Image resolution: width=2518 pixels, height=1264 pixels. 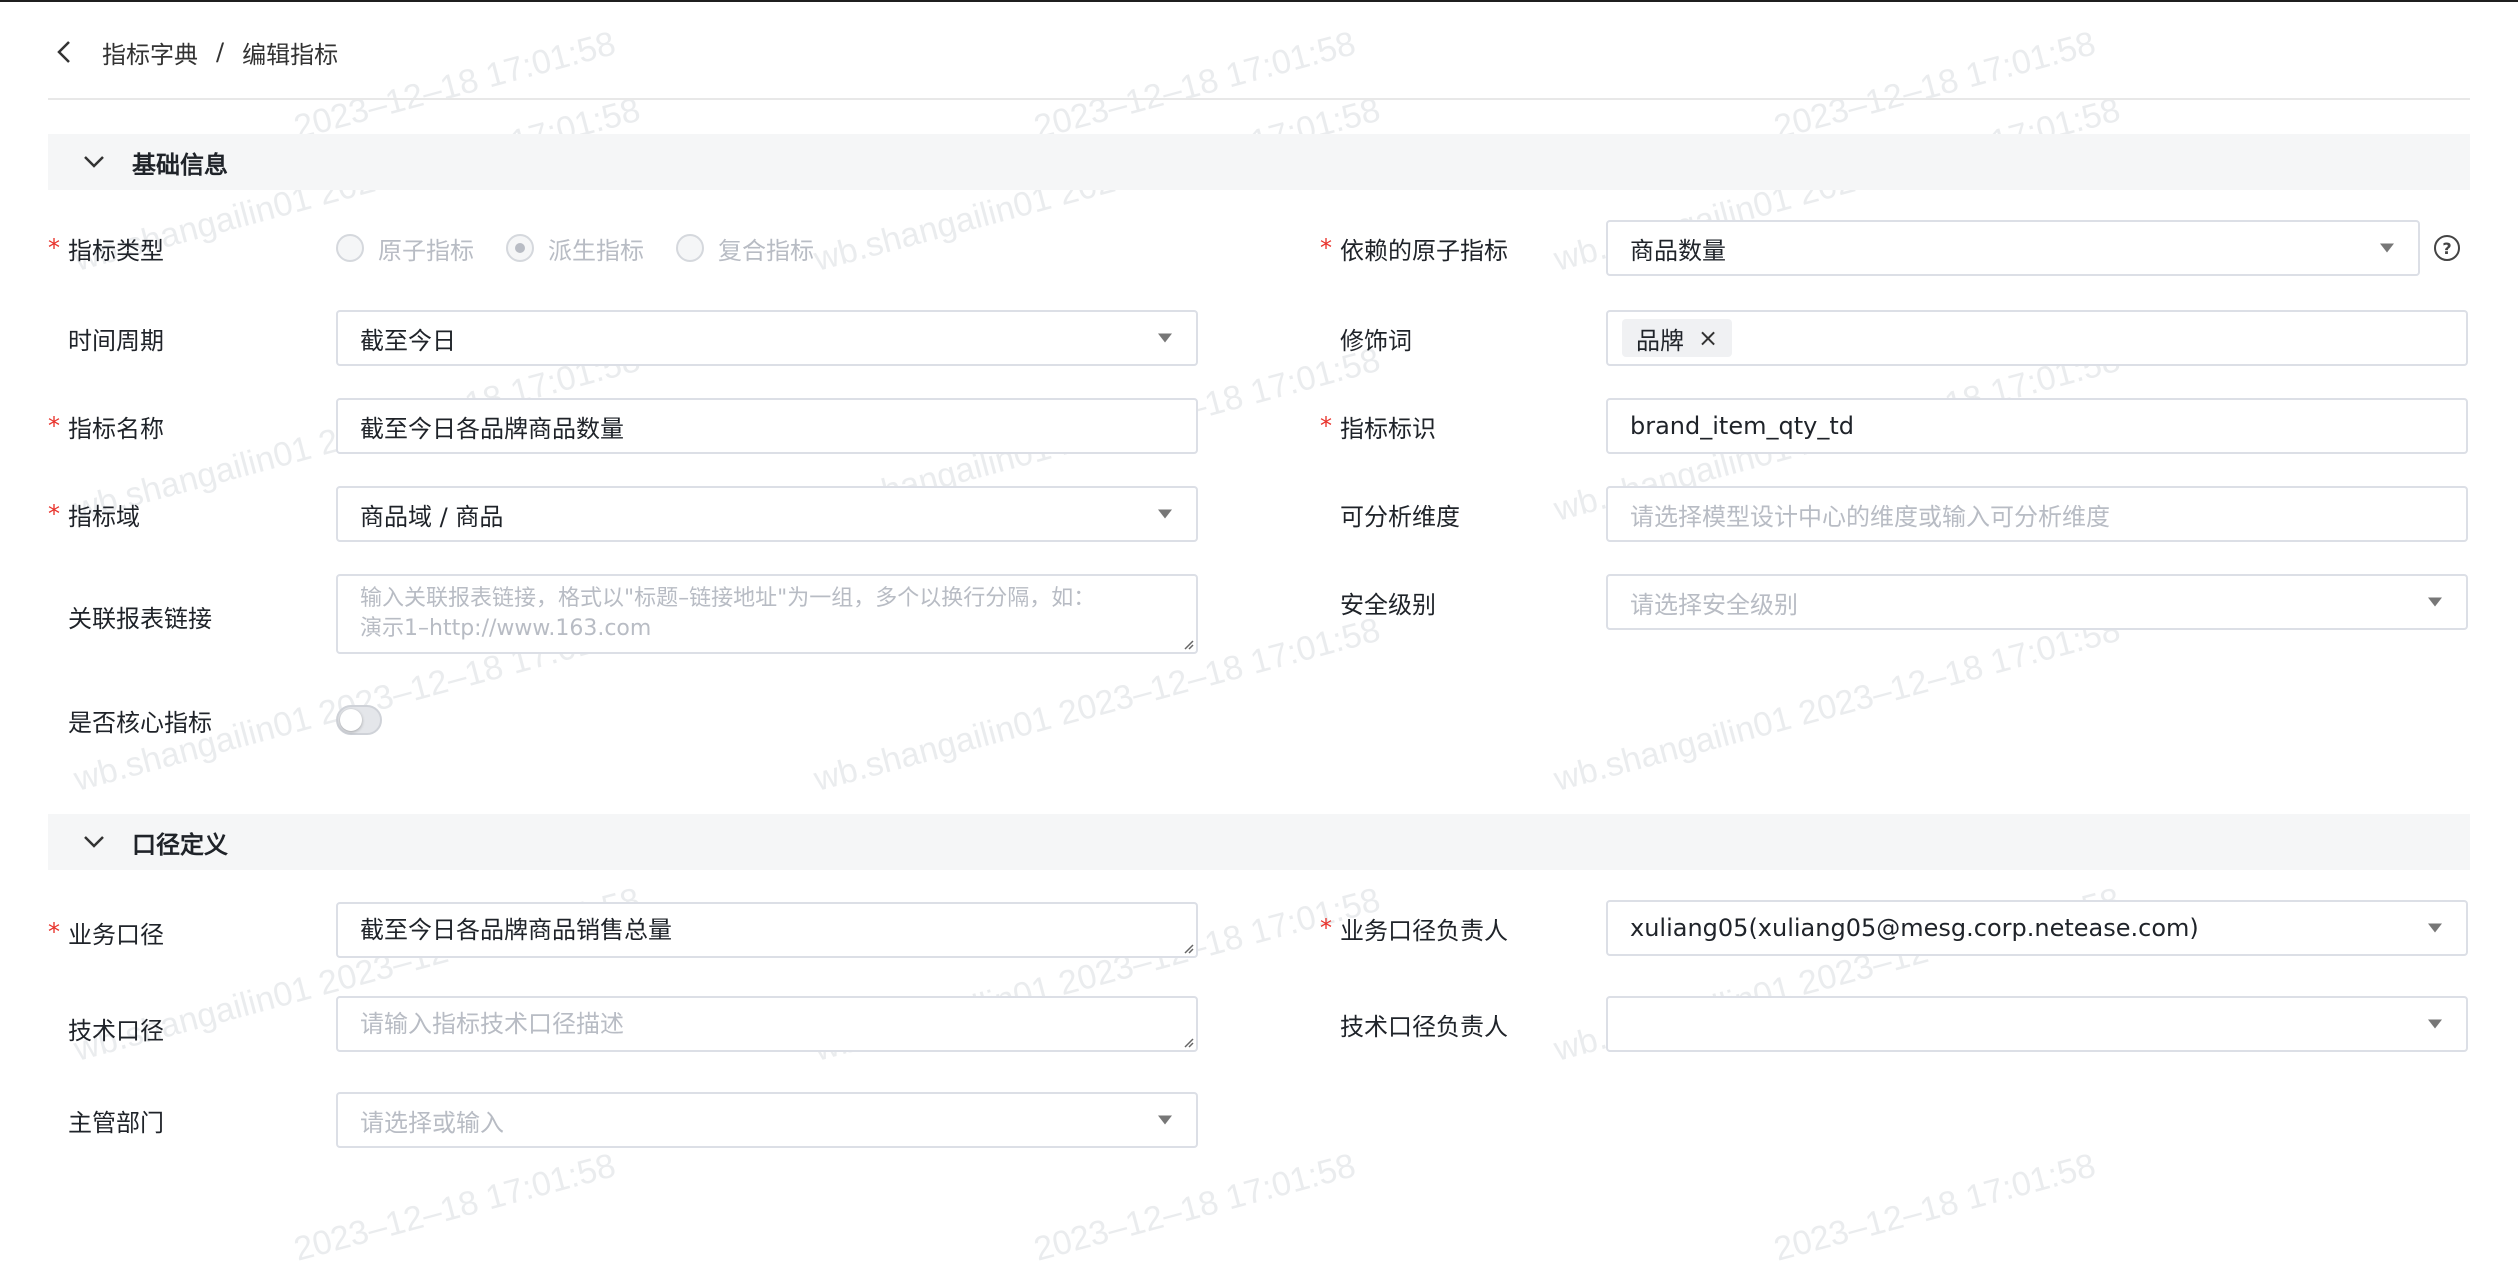 What do you see at coordinates (2037, 1024) in the screenshot?
I see `technical-owner-select` at bounding box center [2037, 1024].